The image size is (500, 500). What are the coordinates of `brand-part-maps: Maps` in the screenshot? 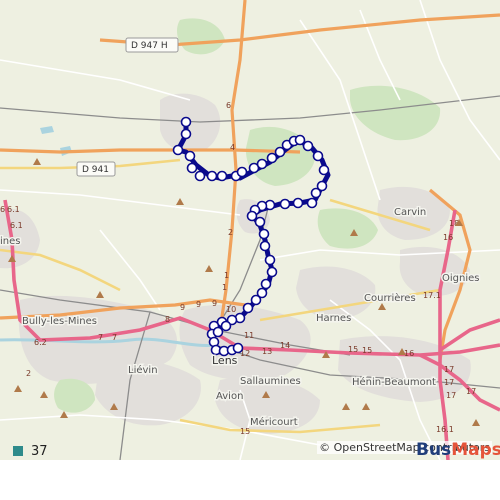 It's located at (475, 450).